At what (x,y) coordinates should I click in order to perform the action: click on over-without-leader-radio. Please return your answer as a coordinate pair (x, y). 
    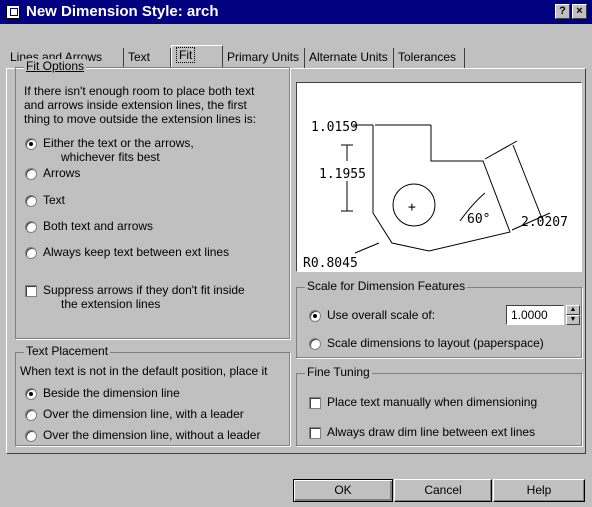
    Looking at the image, I should click on (31, 436).